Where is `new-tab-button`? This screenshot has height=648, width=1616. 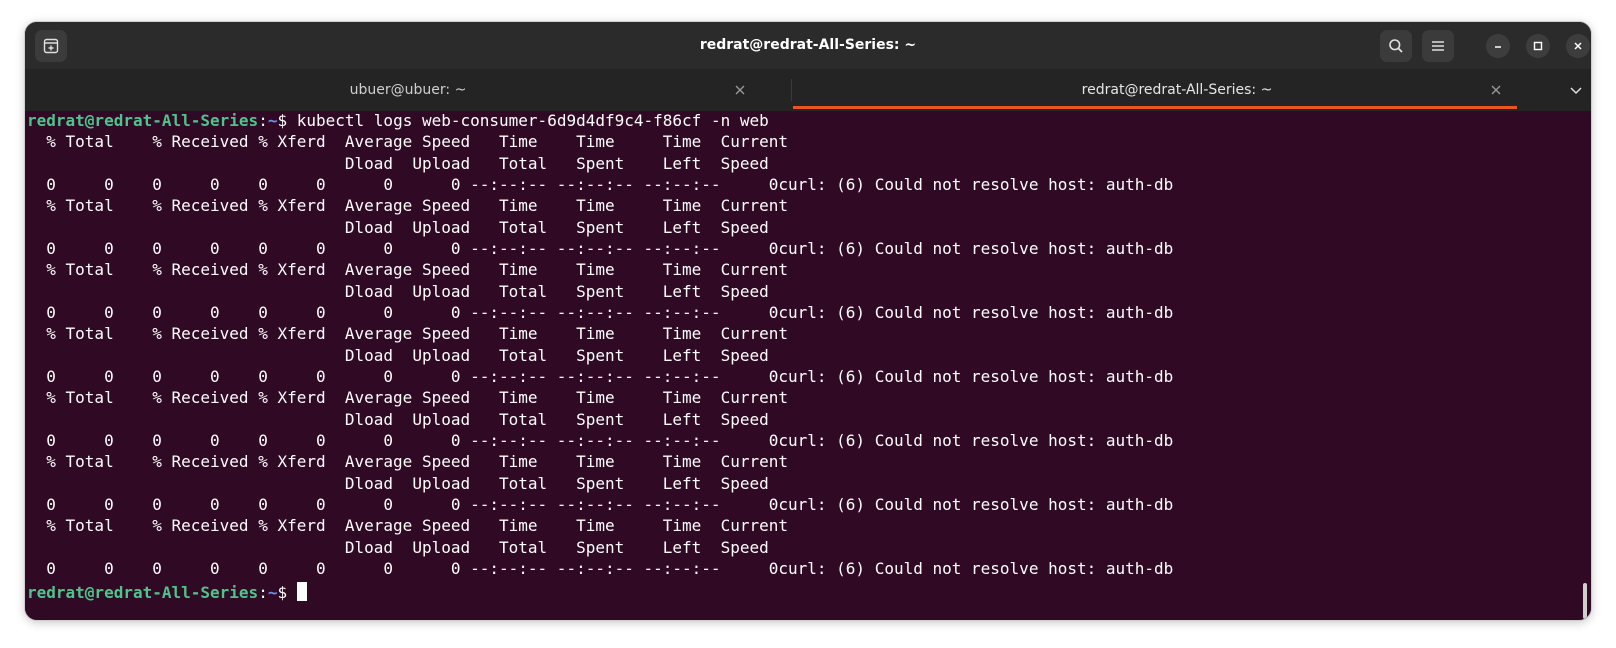 new-tab-button is located at coordinates (51, 46).